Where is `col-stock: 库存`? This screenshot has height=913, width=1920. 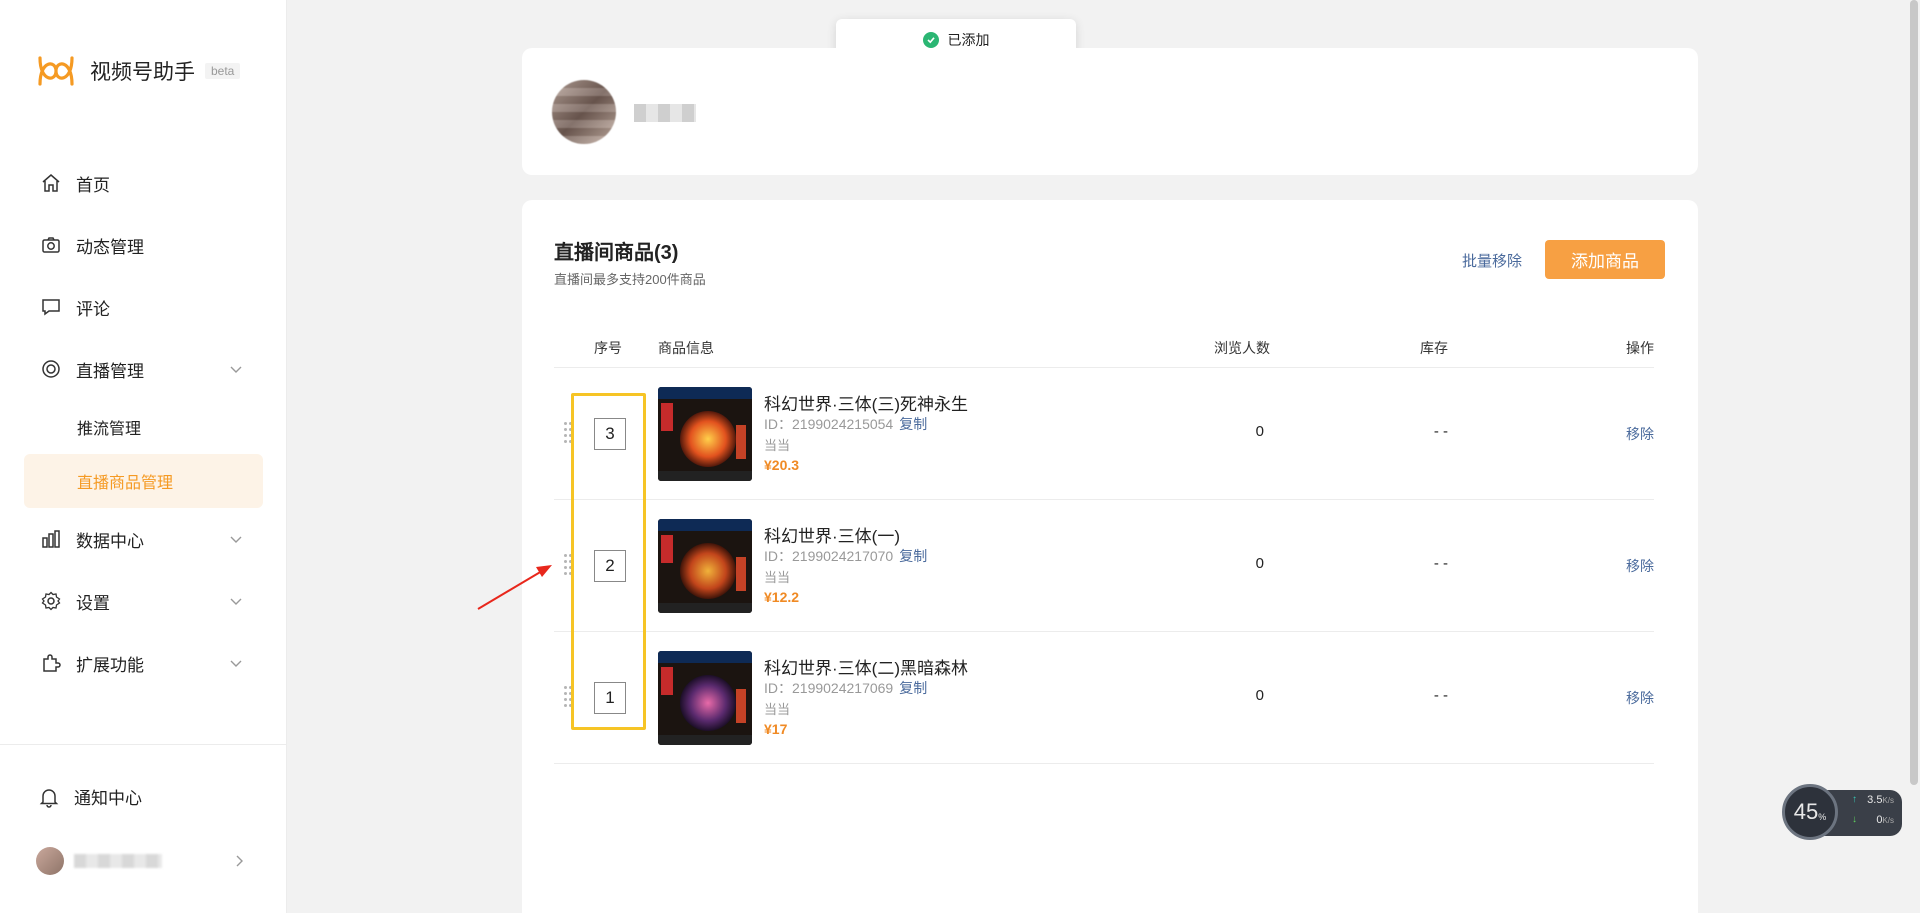
col-stock: 库存 is located at coordinates (1434, 348).